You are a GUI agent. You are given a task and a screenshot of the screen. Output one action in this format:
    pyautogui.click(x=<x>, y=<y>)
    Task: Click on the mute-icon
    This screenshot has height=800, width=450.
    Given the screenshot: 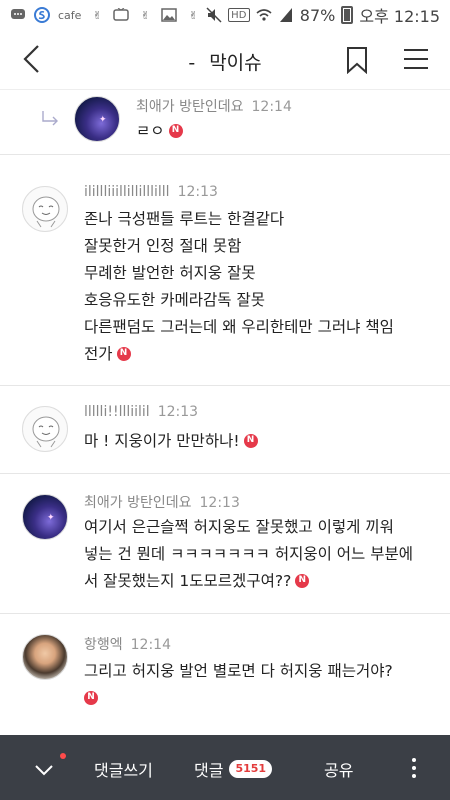 What is the action you would take?
    pyautogui.click(x=214, y=15)
    